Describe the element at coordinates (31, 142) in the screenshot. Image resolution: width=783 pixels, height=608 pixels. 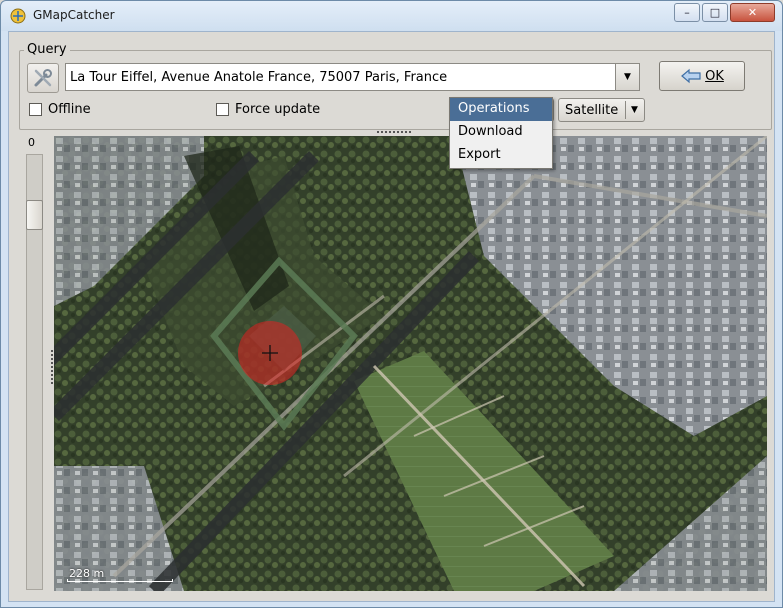
I see `zoom-level-label: 0` at that location.